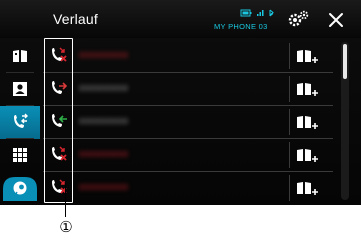 Image resolution: width=361 pixels, height=243 pixels. I want to click on sidebar-item-keypad, so click(20, 155).